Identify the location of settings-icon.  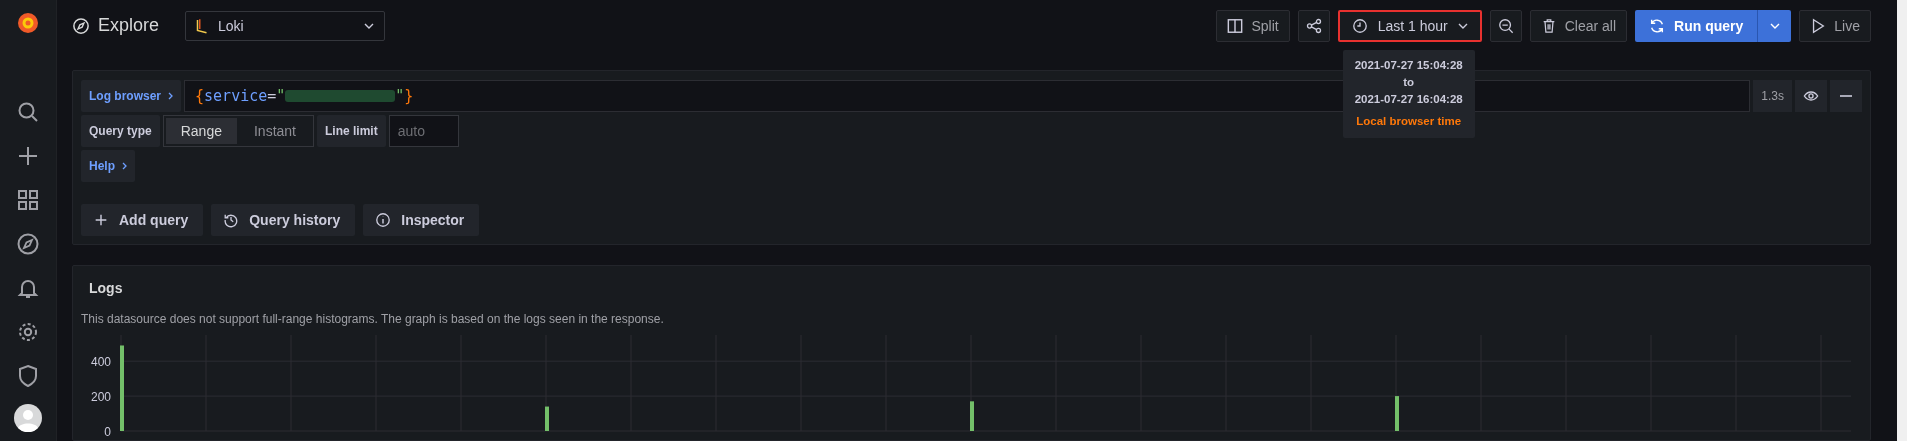
(28, 332).